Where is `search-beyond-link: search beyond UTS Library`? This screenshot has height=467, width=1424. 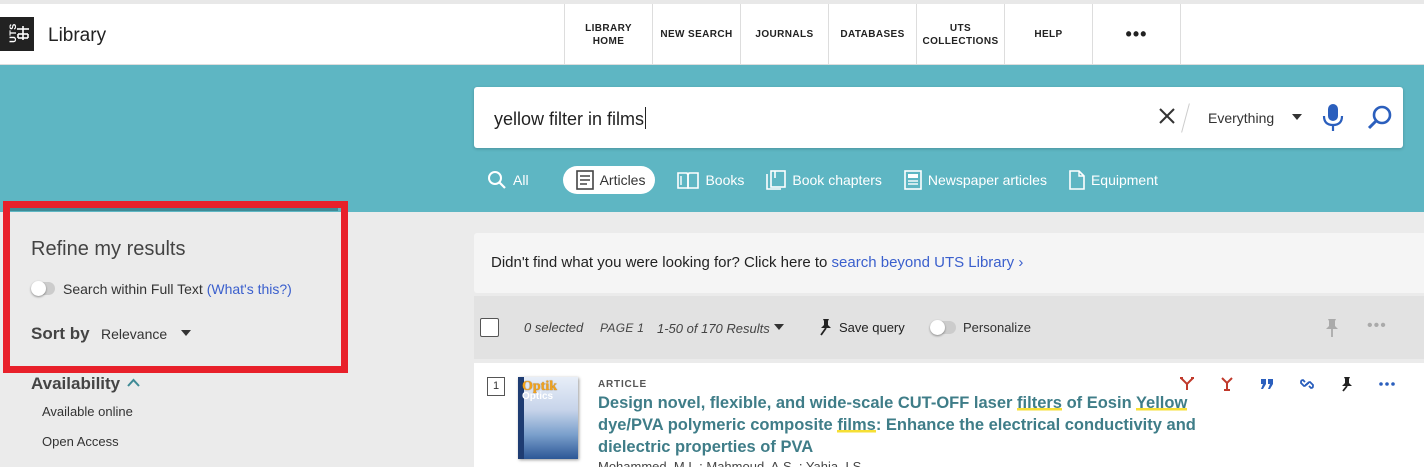
search-beyond-link: search beyond UTS Library is located at coordinates (923, 262).